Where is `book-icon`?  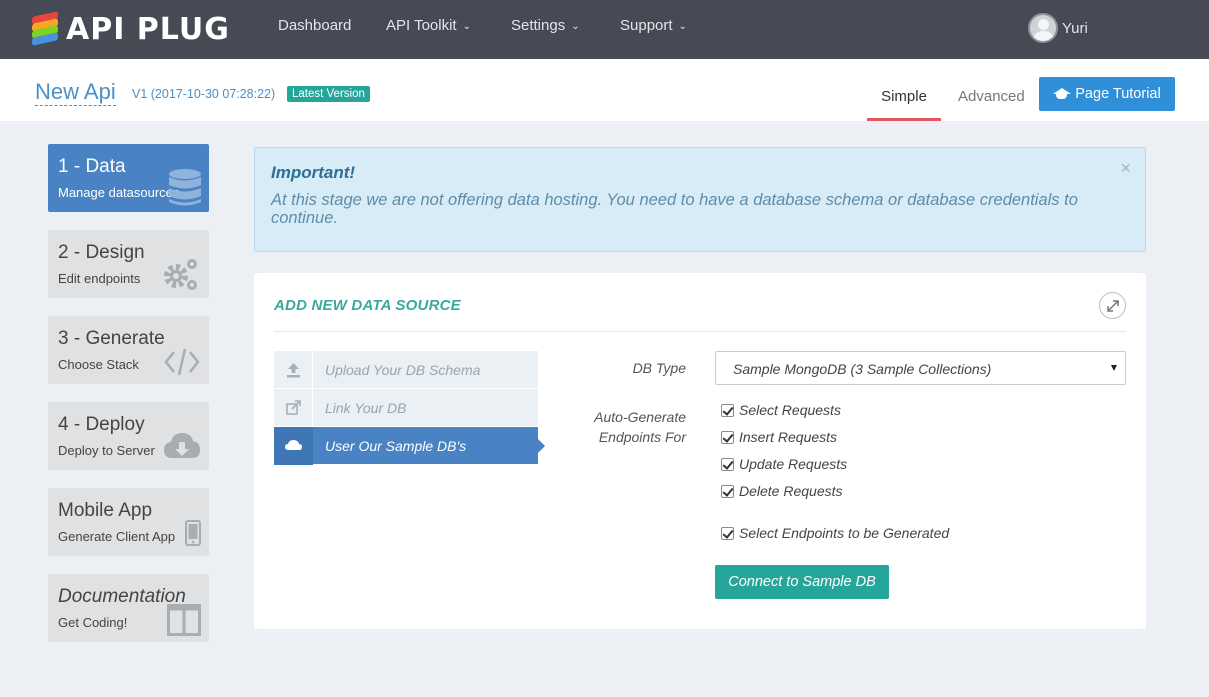 book-icon is located at coordinates (184, 620).